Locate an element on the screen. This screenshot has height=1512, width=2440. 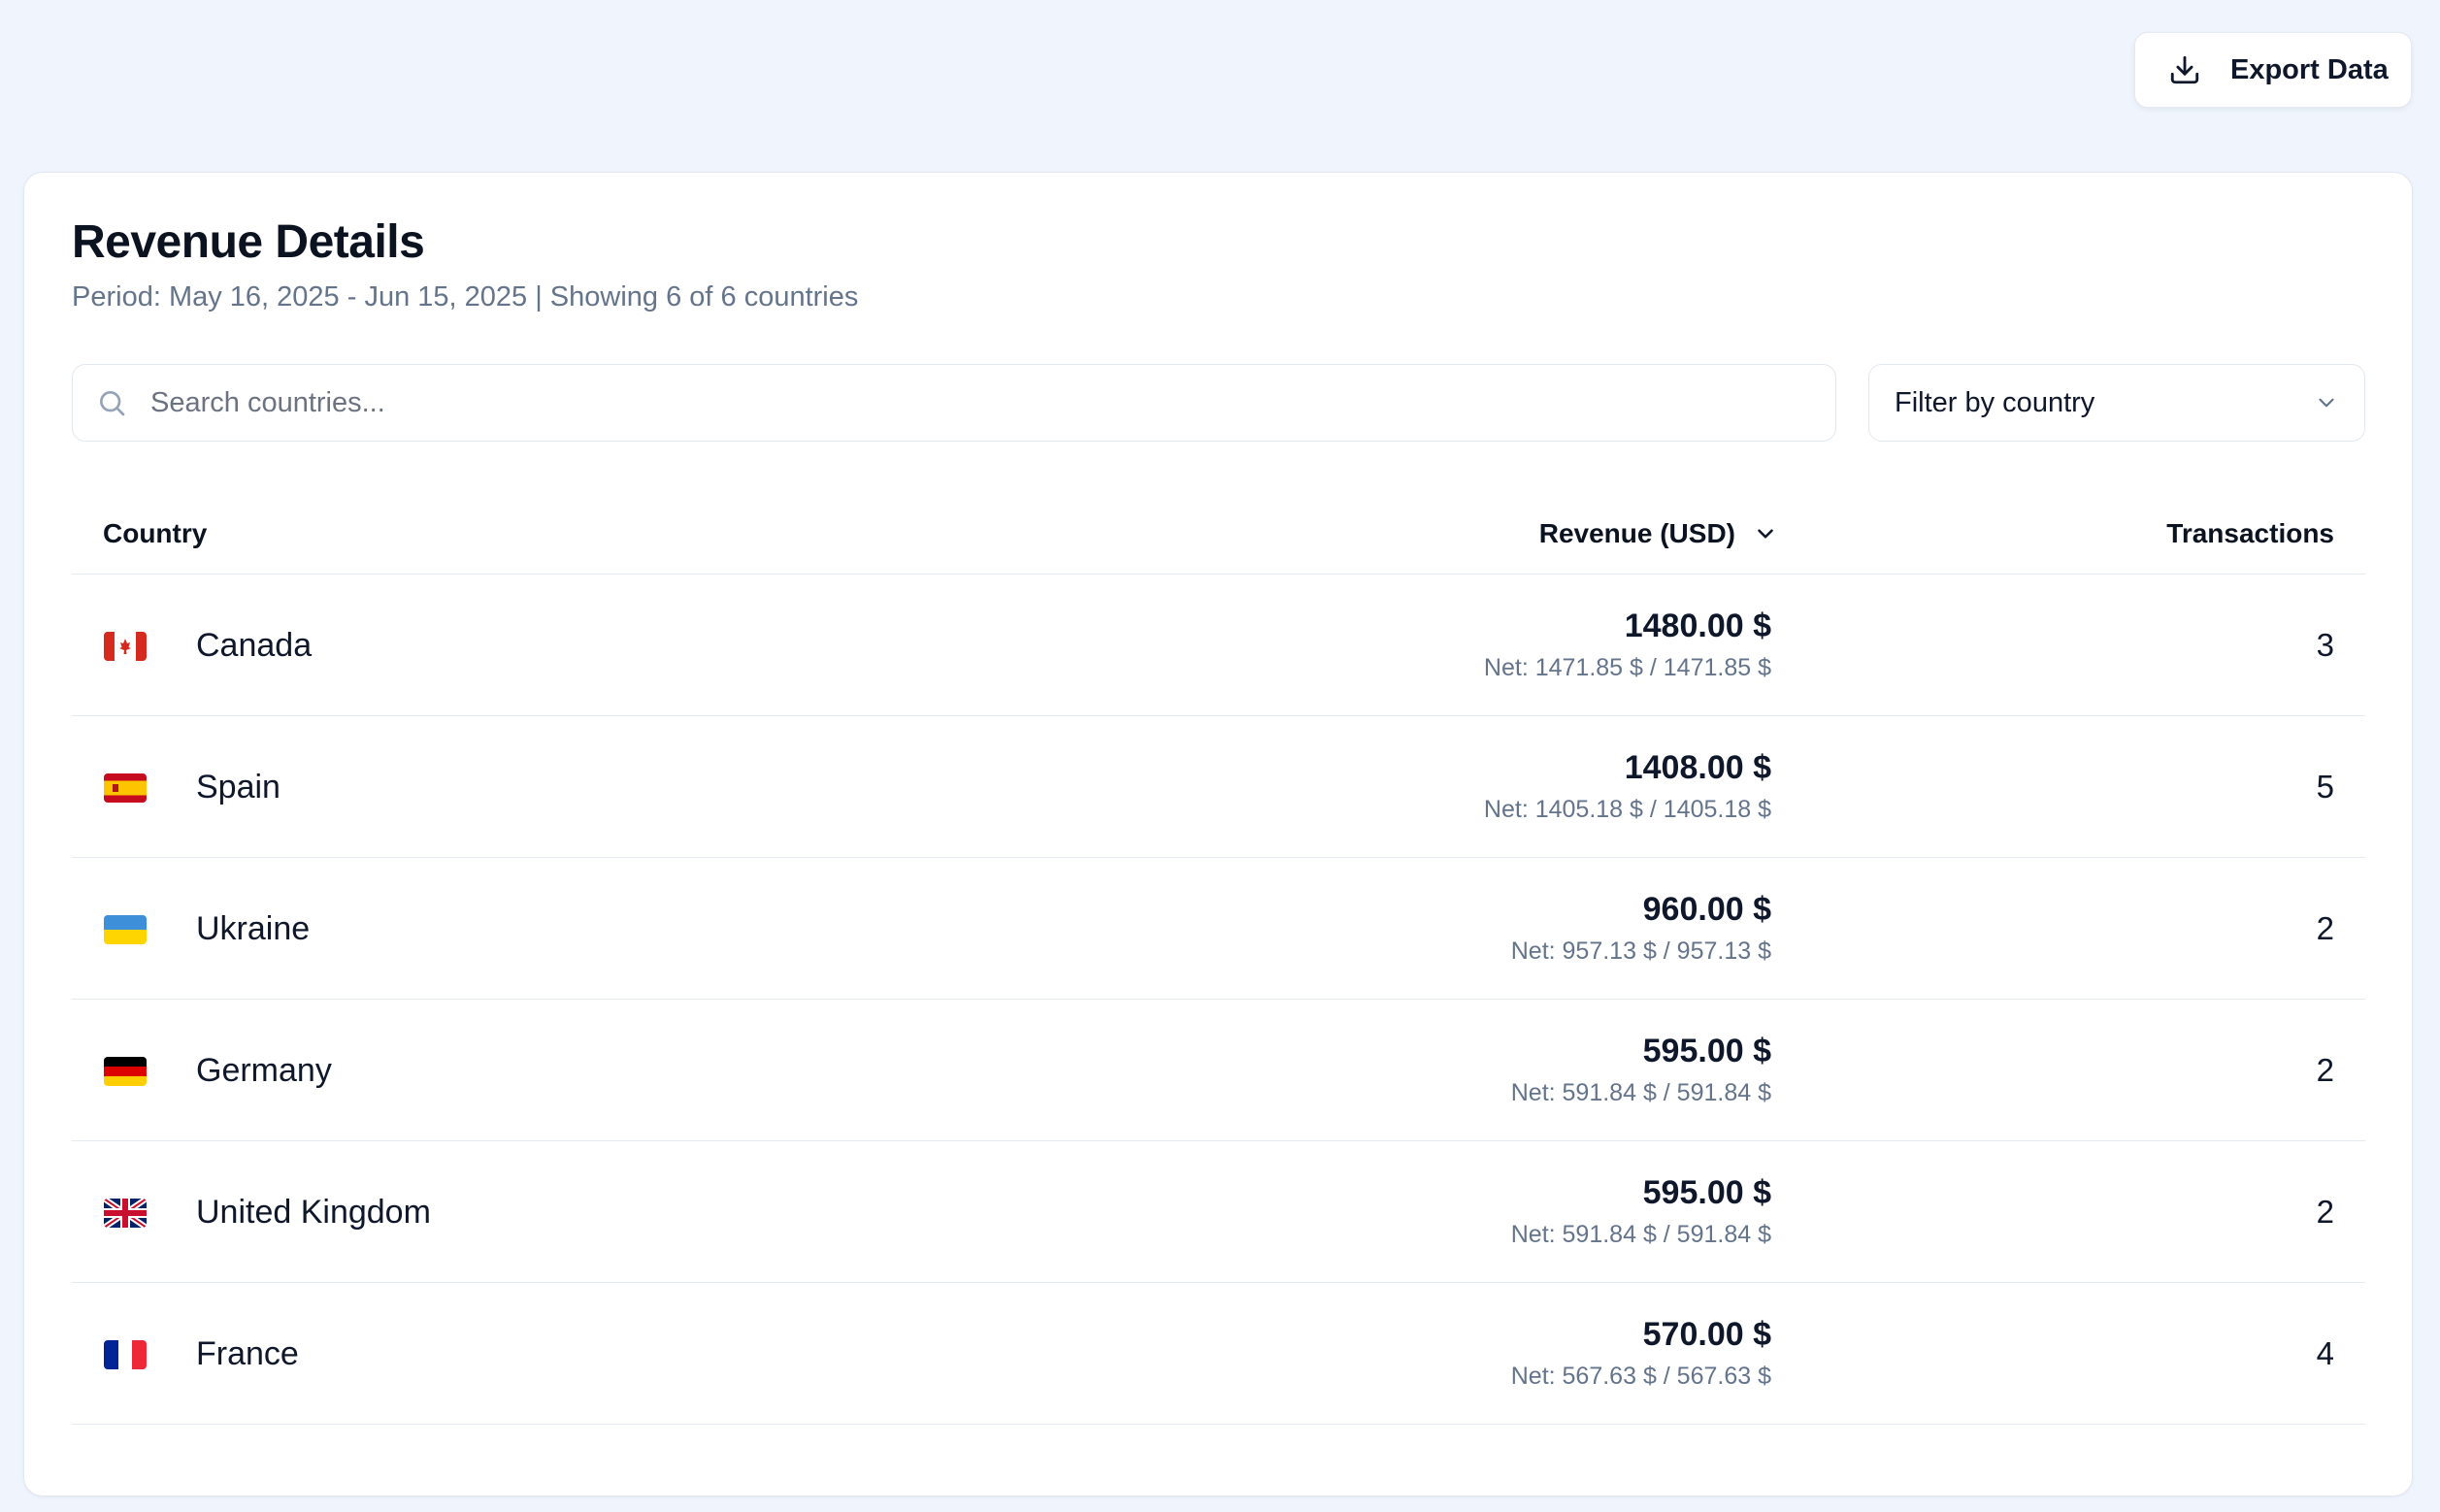
revenue-amount: 1408.00 $ is located at coordinates (1698, 767).